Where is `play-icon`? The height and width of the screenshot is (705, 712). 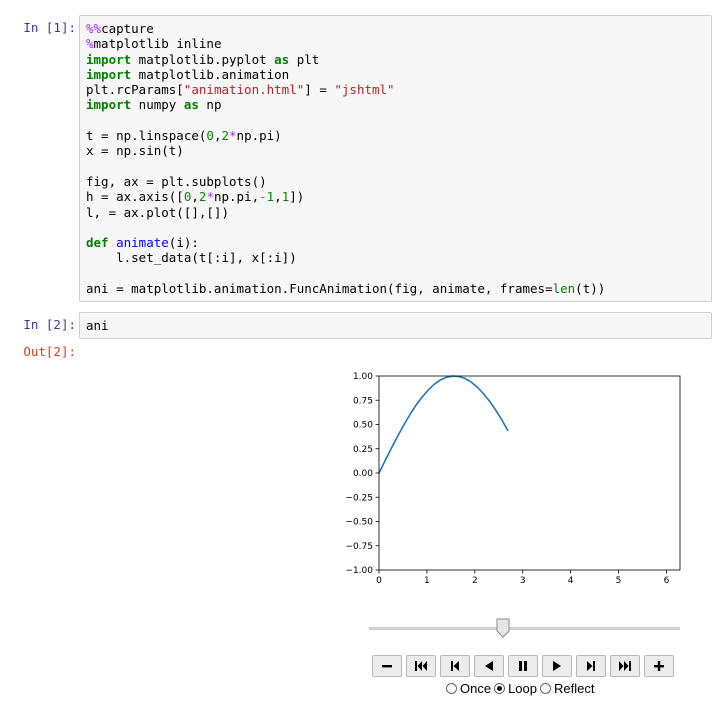
play-icon is located at coordinates (557, 666).